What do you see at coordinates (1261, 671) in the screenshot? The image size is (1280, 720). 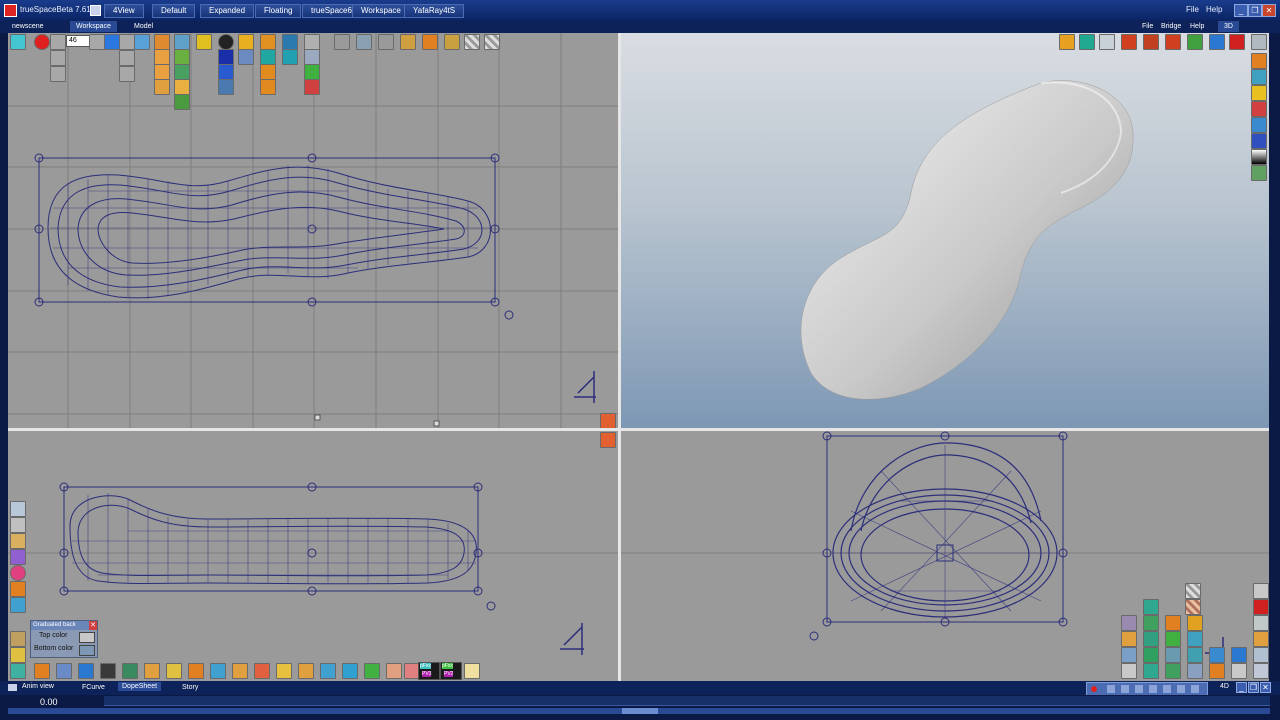 I see `tool-r-icon` at bounding box center [1261, 671].